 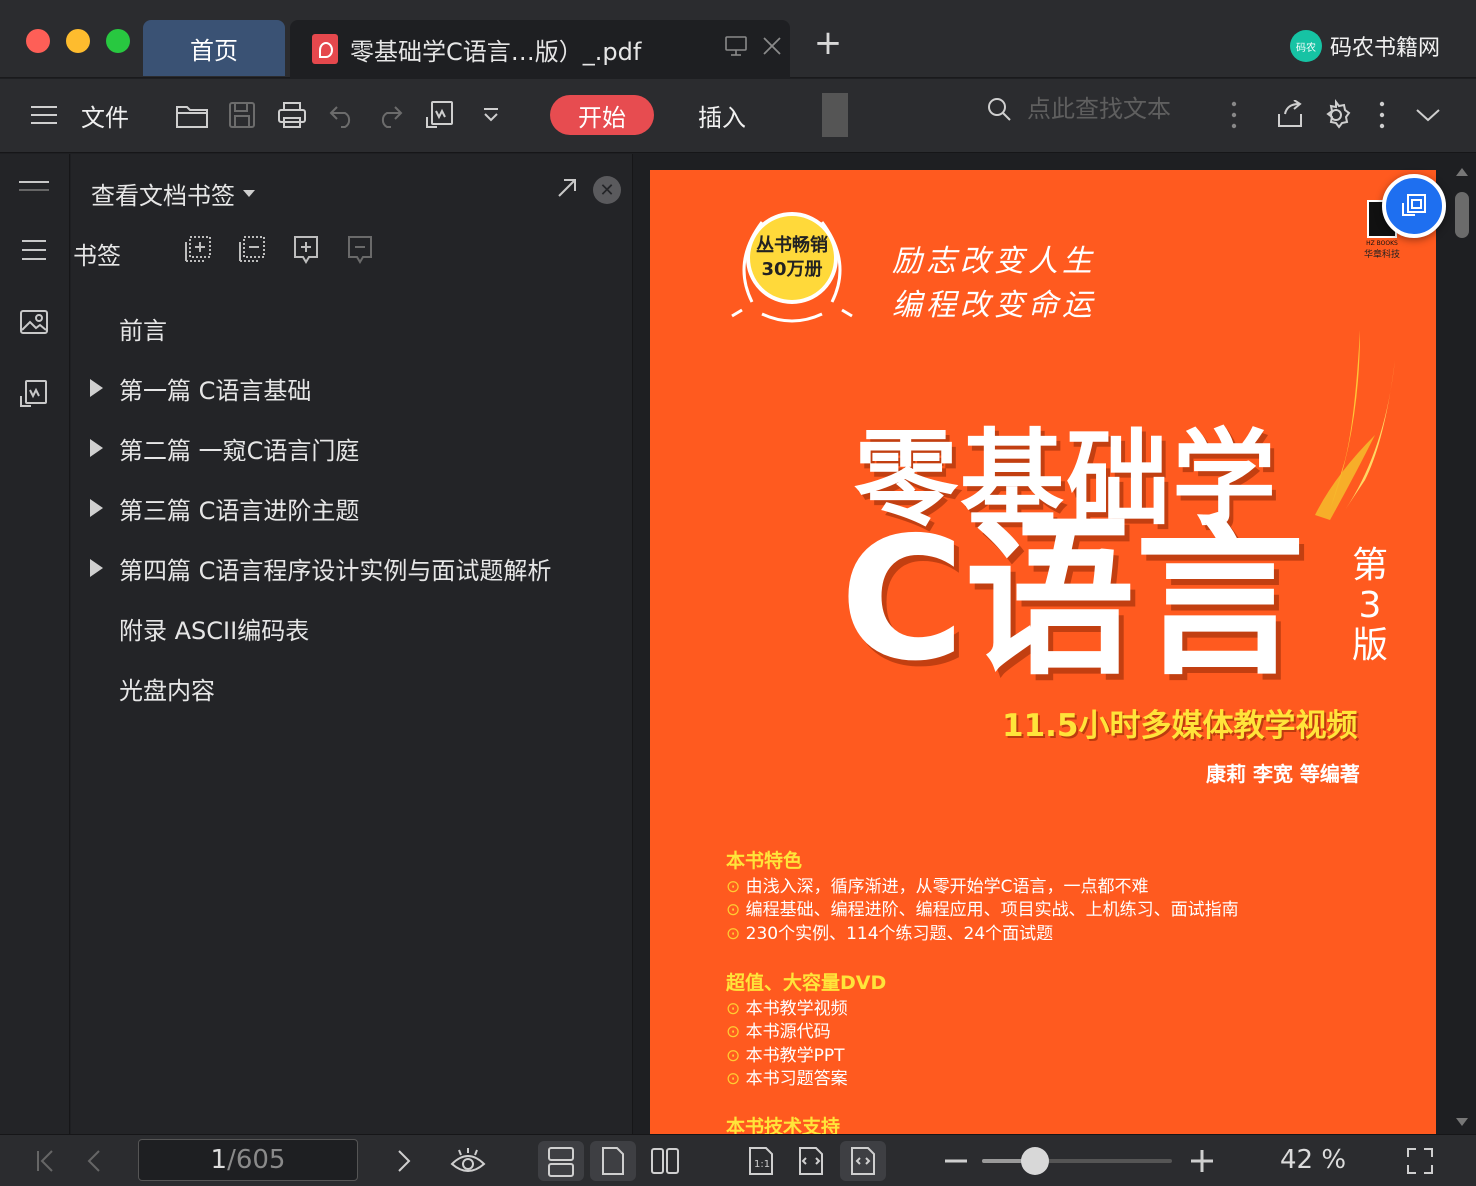 What do you see at coordinates (34, 394) in the screenshot?
I see `export-file-icon` at bounding box center [34, 394].